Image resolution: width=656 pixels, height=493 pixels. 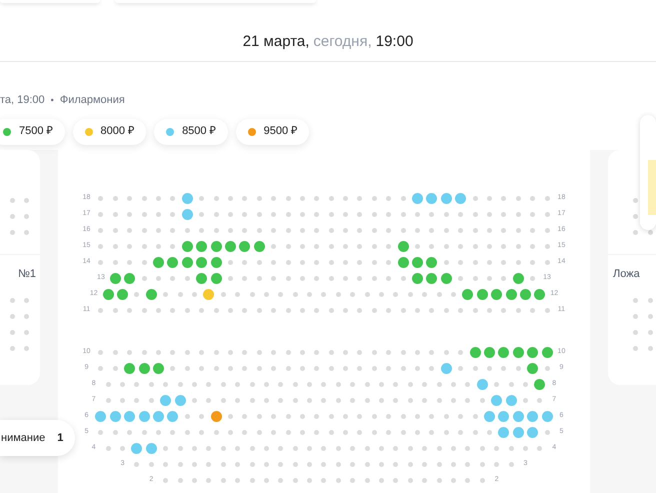 I want to click on attention-pill: нимание 1, so click(x=37, y=438).